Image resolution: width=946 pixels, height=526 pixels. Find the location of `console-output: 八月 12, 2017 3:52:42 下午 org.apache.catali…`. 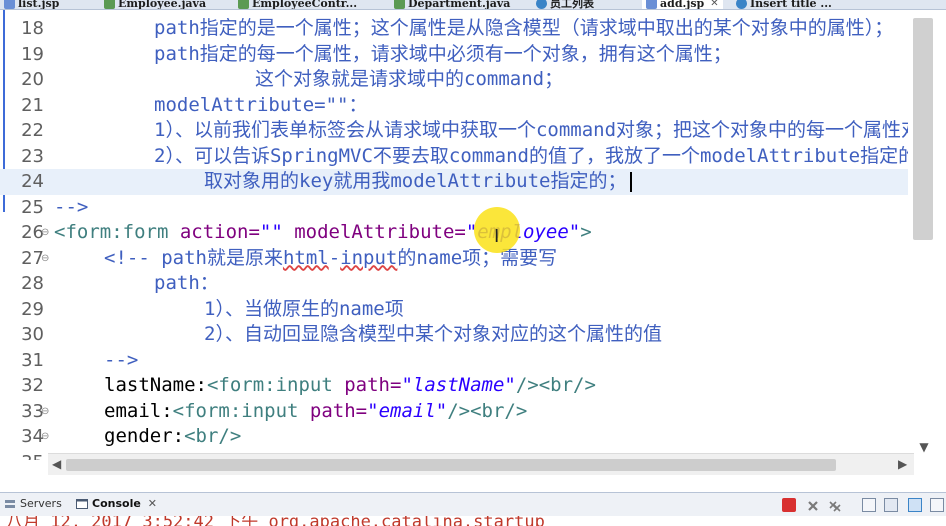

console-output: 八月 12, 2017 3:52:42 下午 org.apache.catali… is located at coordinates (473, 521).